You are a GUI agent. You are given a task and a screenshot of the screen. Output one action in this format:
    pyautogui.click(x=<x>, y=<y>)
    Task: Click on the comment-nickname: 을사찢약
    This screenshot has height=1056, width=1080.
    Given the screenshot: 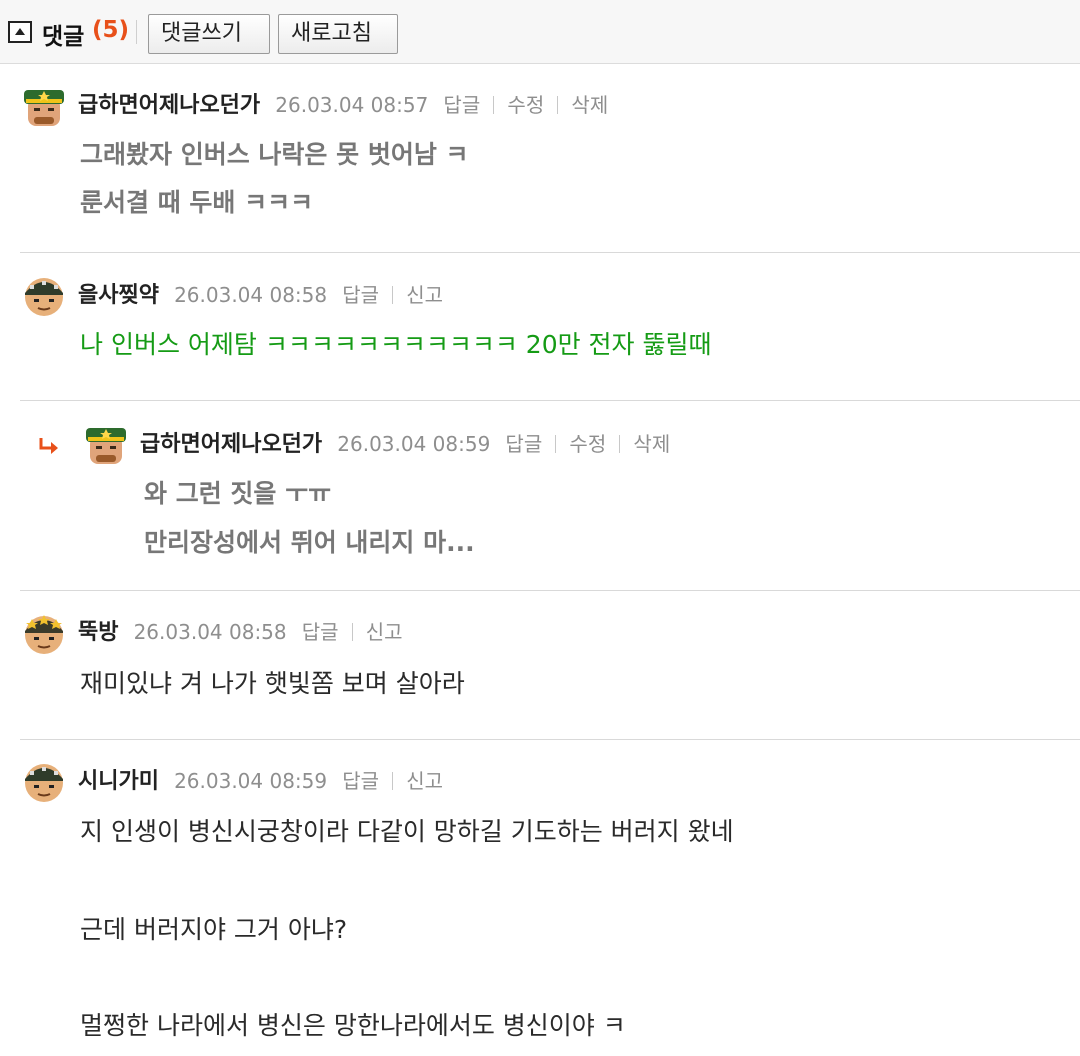 What is the action you would take?
    pyautogui.click(x=118, y=295)
    